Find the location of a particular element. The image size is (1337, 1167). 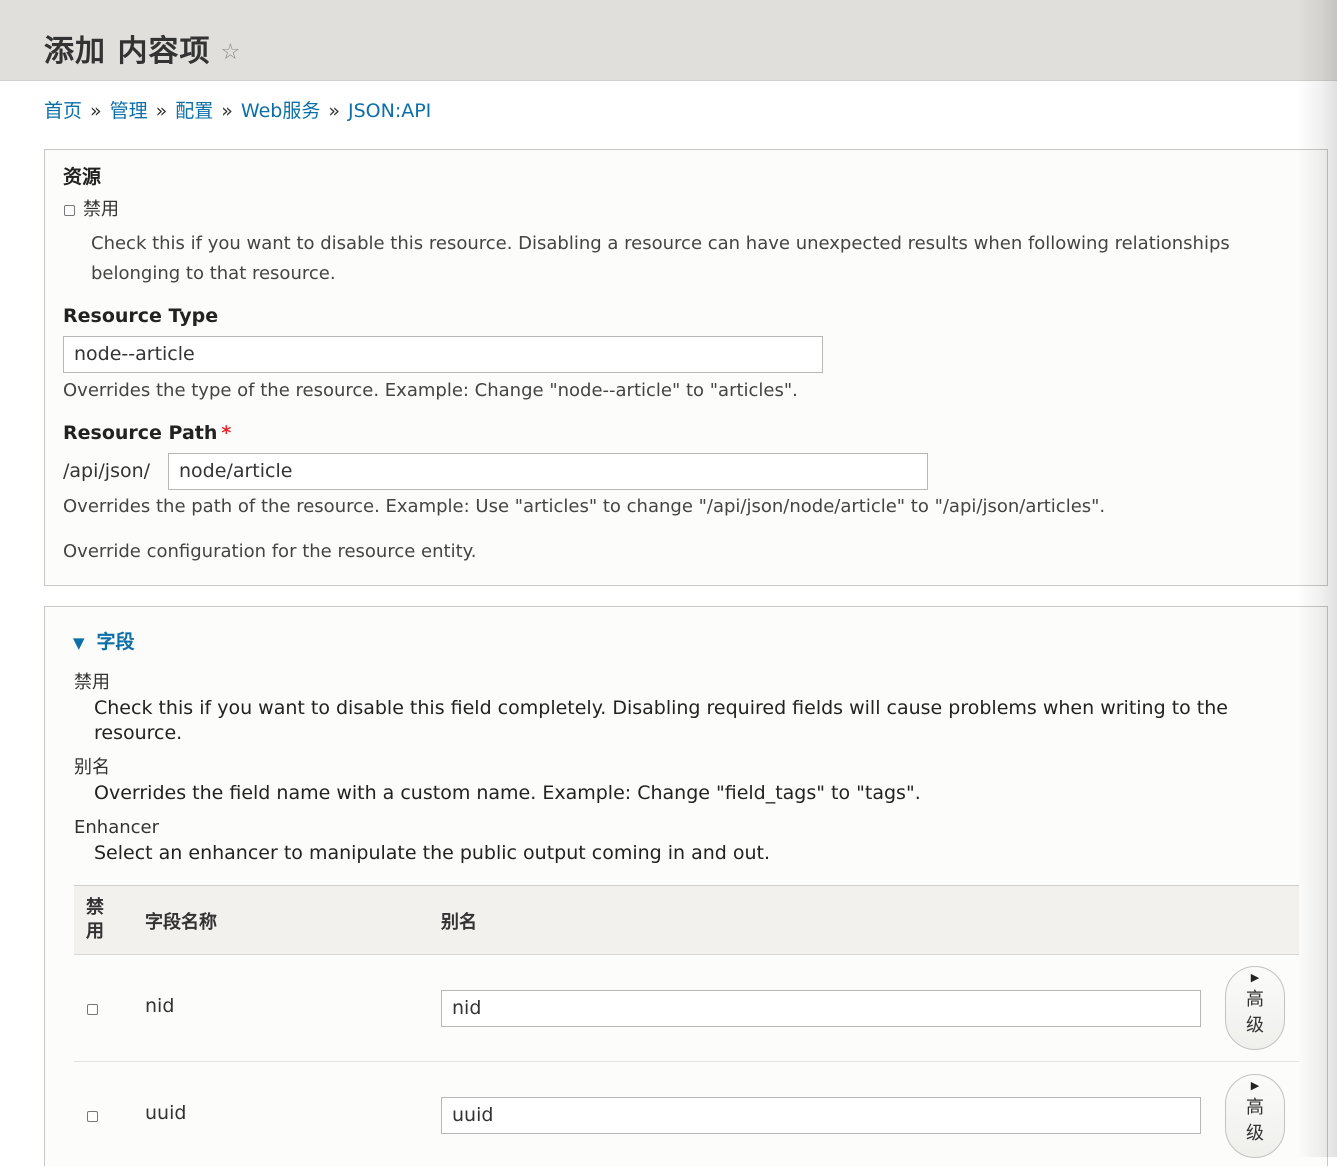

disable-resource-checkbox is located at coordinates (69, 210).